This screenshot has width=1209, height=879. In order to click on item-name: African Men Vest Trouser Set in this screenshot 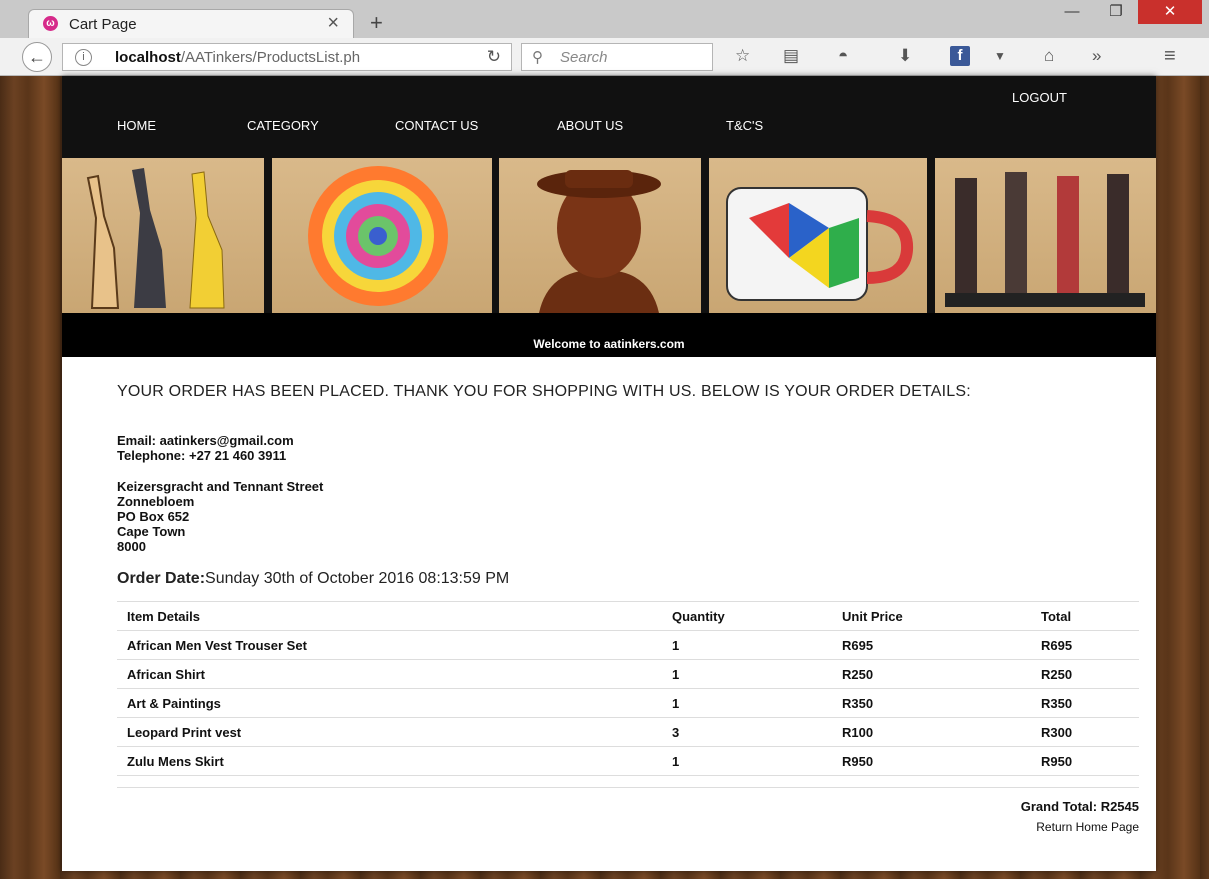, I will do `click(389, 645)`.